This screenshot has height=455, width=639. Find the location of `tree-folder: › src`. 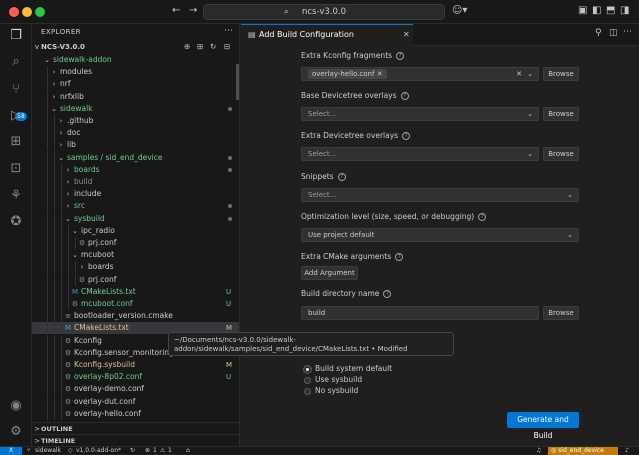

tree-folder: › src is located at coordinates (135, 206).